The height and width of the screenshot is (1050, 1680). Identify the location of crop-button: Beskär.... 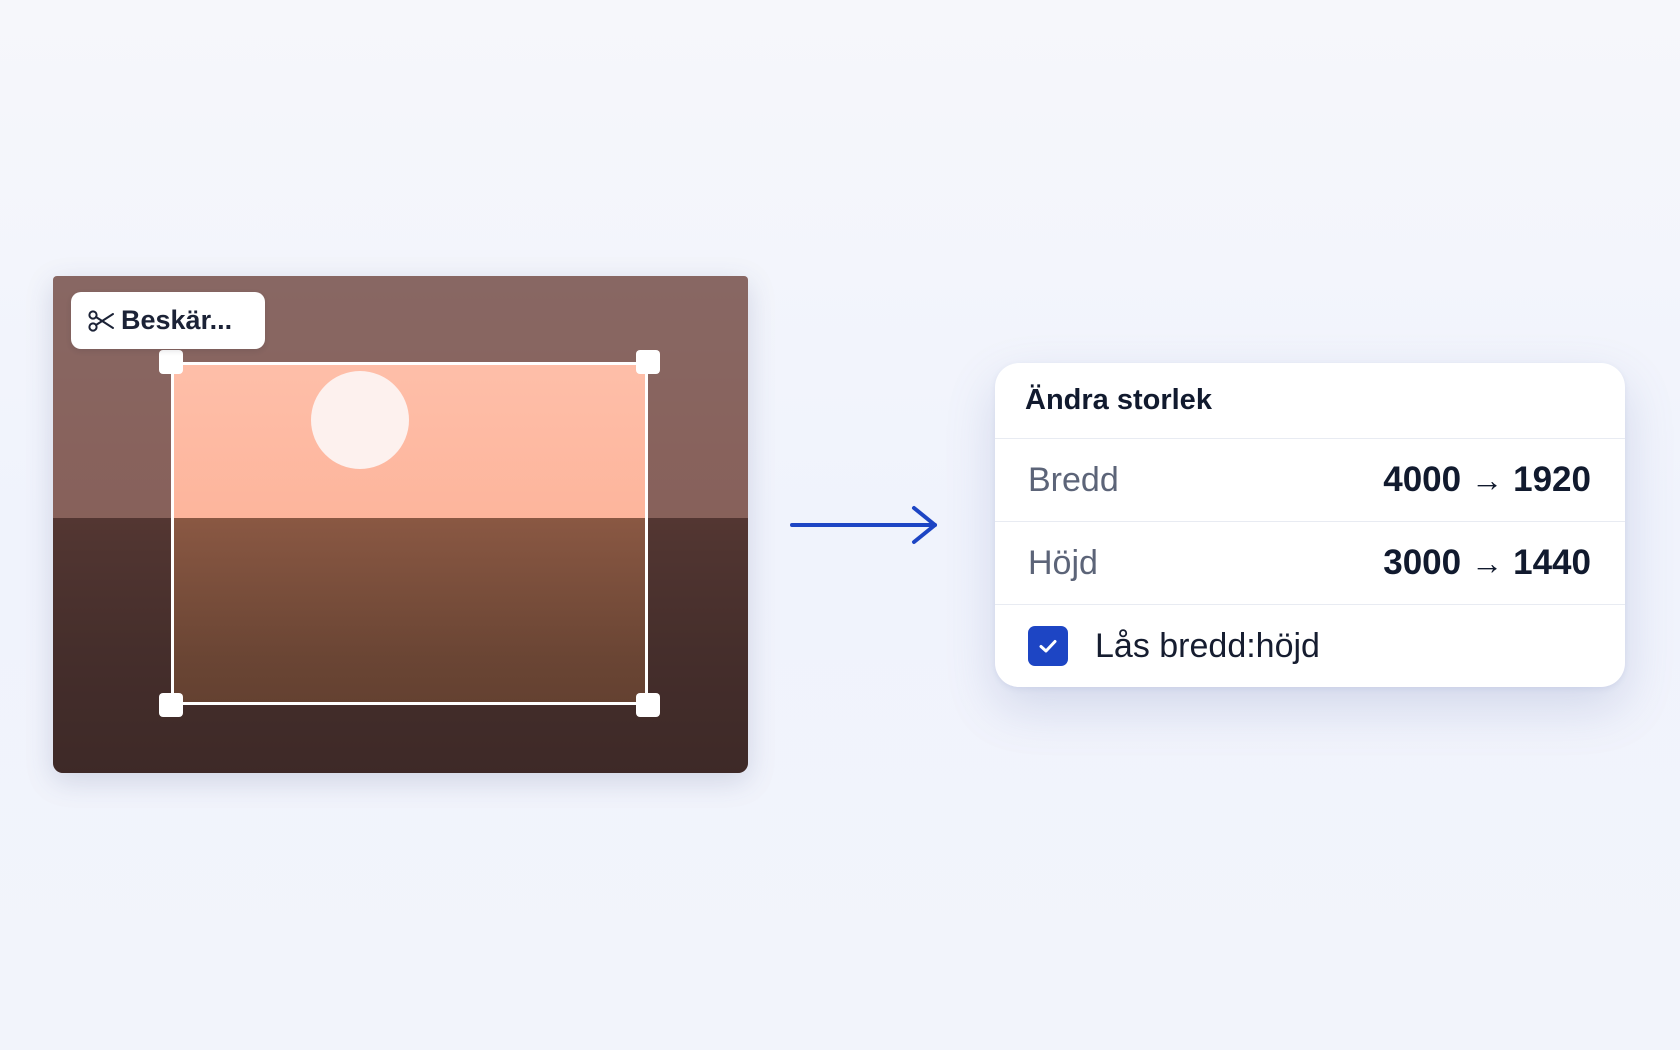
(168, 320).